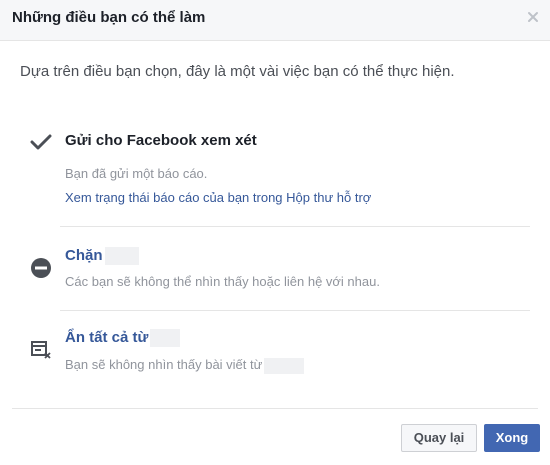  Describe the element at coordinates (439, 438) in the screenshot. I see `back-button: Quay lại` at that location.